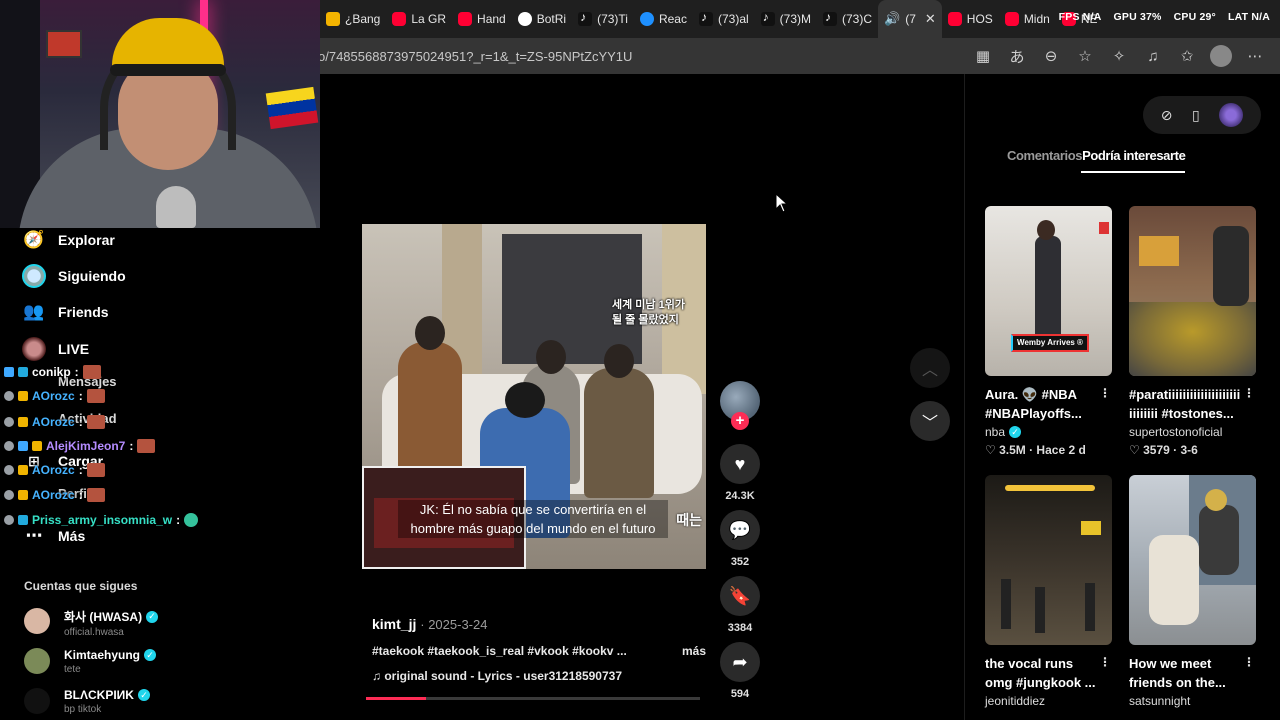 The width and height of the screenshot is (1280, 720). What do you see at coordinates (1194, 17) in the screenshot?
I see `hud-cpu: CPU 29°` at bounding box center [1194, 17].